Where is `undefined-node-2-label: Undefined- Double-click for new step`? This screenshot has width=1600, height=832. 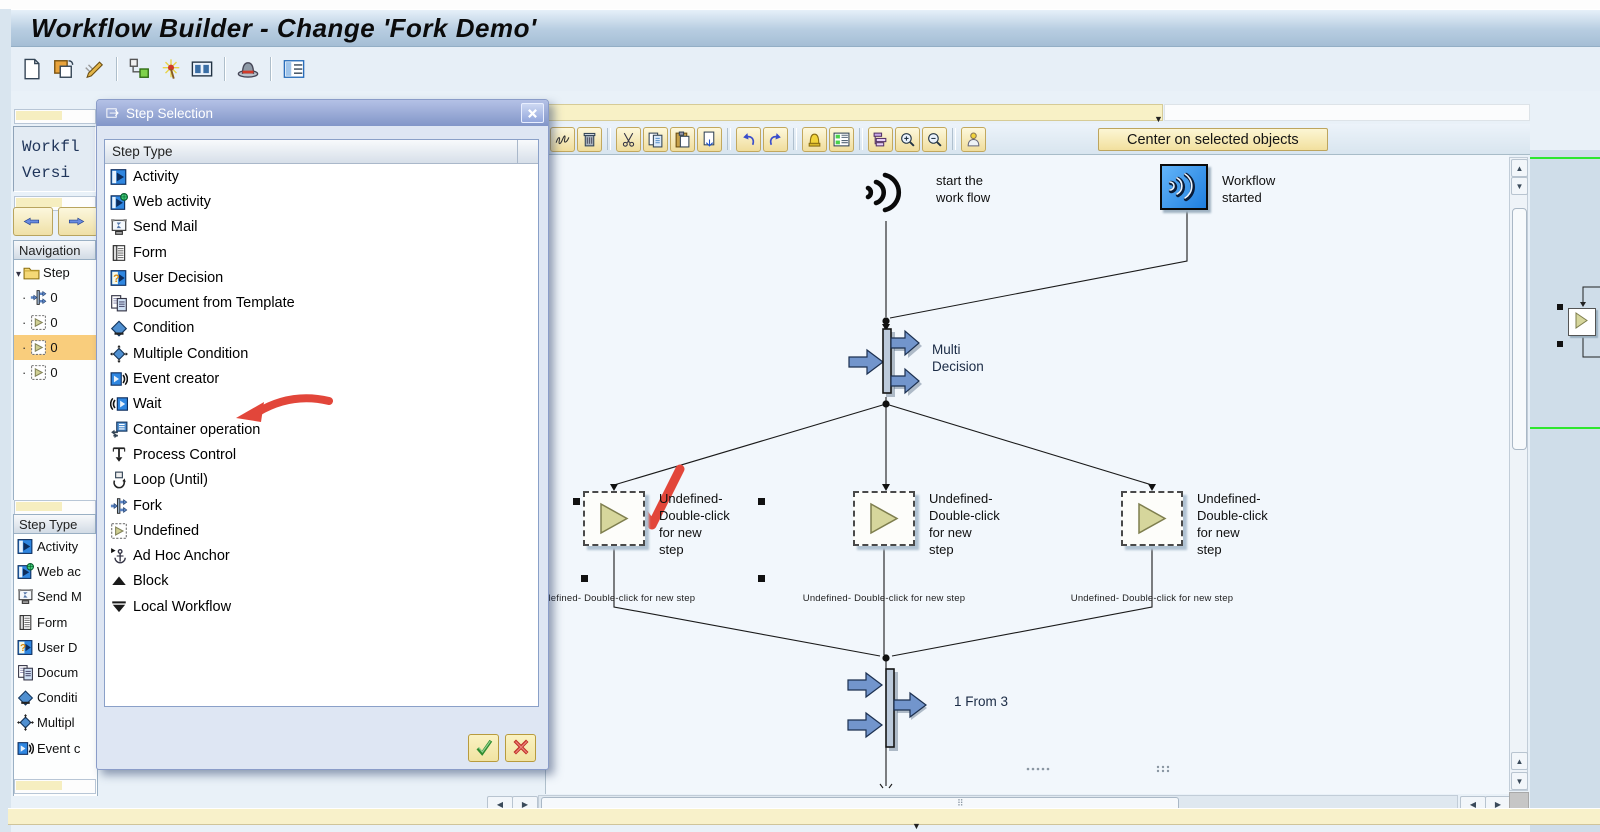 undefined-node-2-label: Undefined- Double-click for new step is located at coordinates (964, 524).